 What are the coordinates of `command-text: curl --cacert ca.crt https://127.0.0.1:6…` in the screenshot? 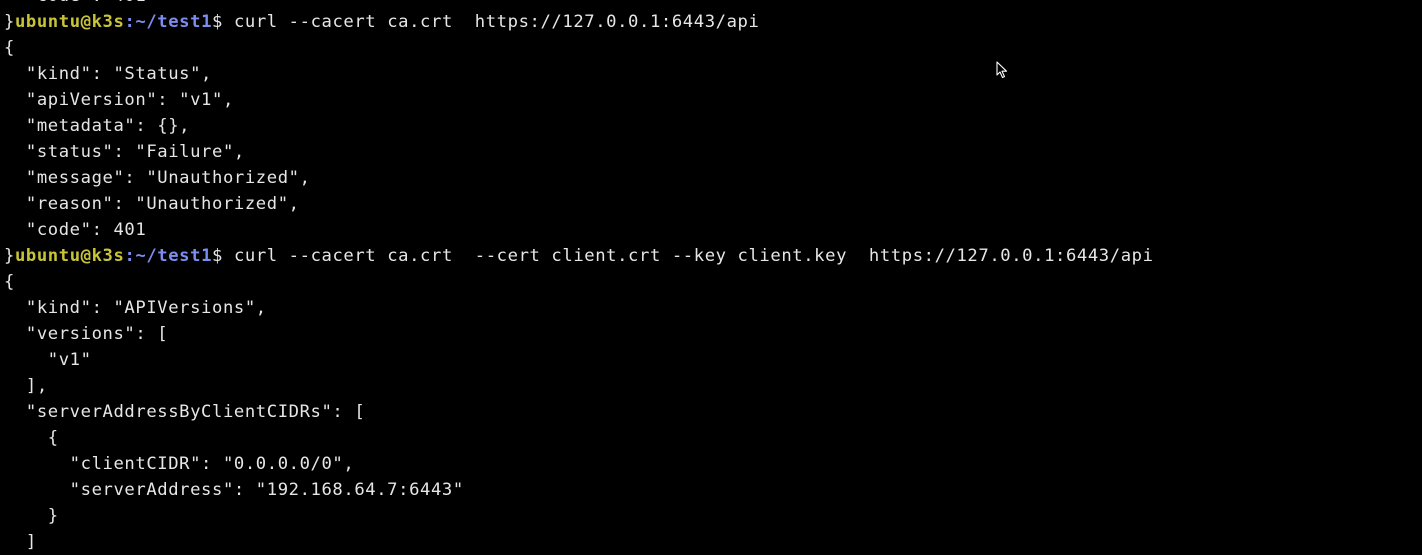 It's located at (496, 22).